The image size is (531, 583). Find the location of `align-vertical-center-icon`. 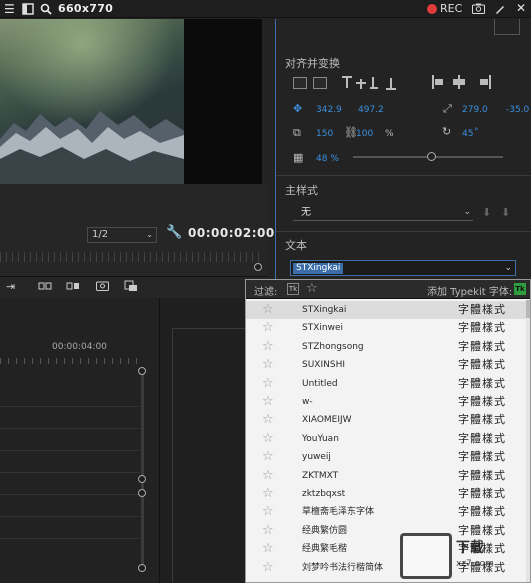

align-vertical-center-icon is located at coordinates (300, 83).